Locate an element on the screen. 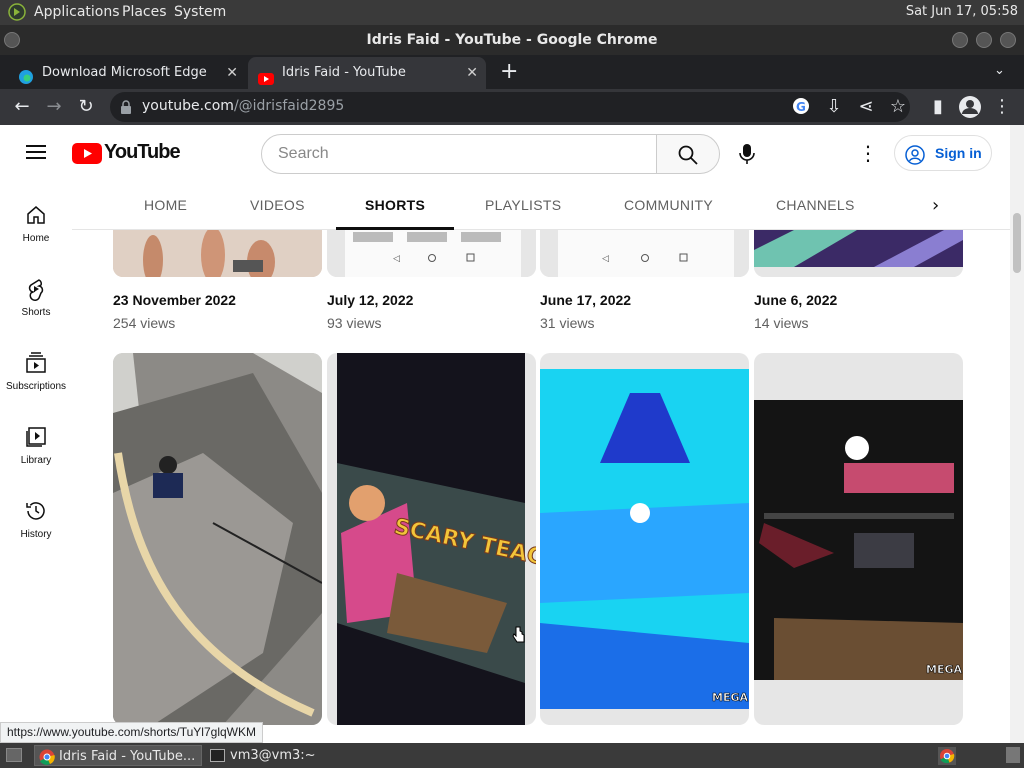 This screenshot has height=772, width=1024. search-icon is located at coordinates (688, 157).